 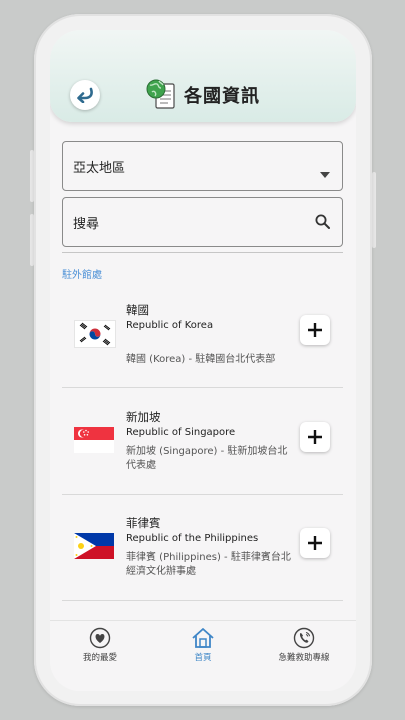 I want to click on phone-side-button-right, so click(x=374, y=210).